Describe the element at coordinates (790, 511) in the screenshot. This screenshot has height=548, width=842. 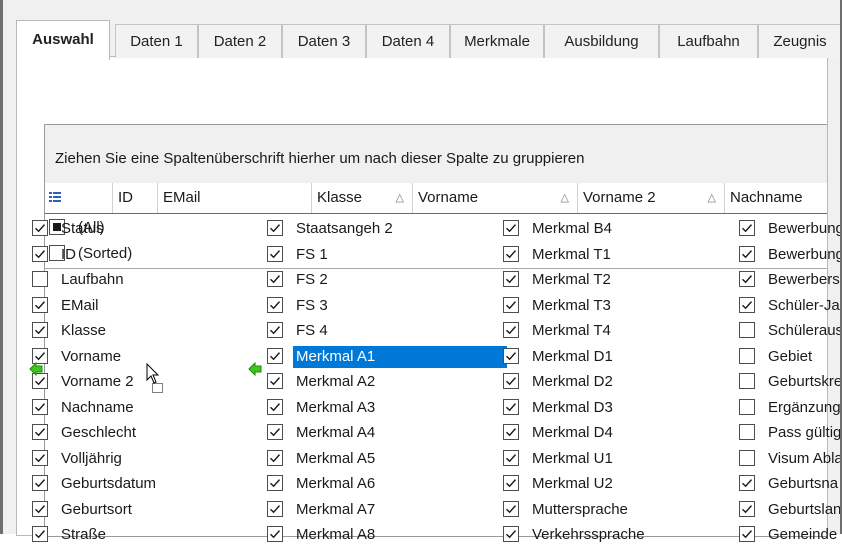
I see `column-chooser-item: Geburtslan` at that location.